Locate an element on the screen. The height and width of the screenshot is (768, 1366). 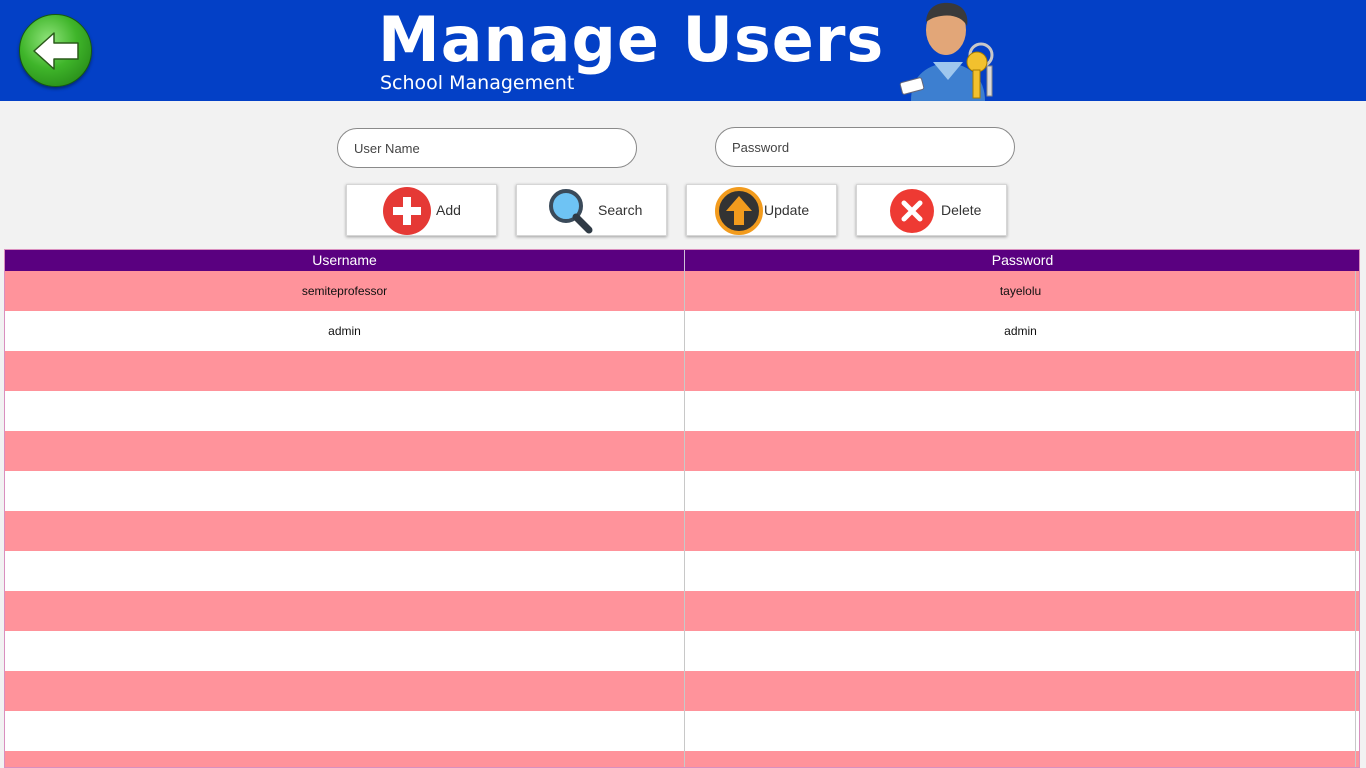
page-title: Manage Users is located at coordinates (631, 39).